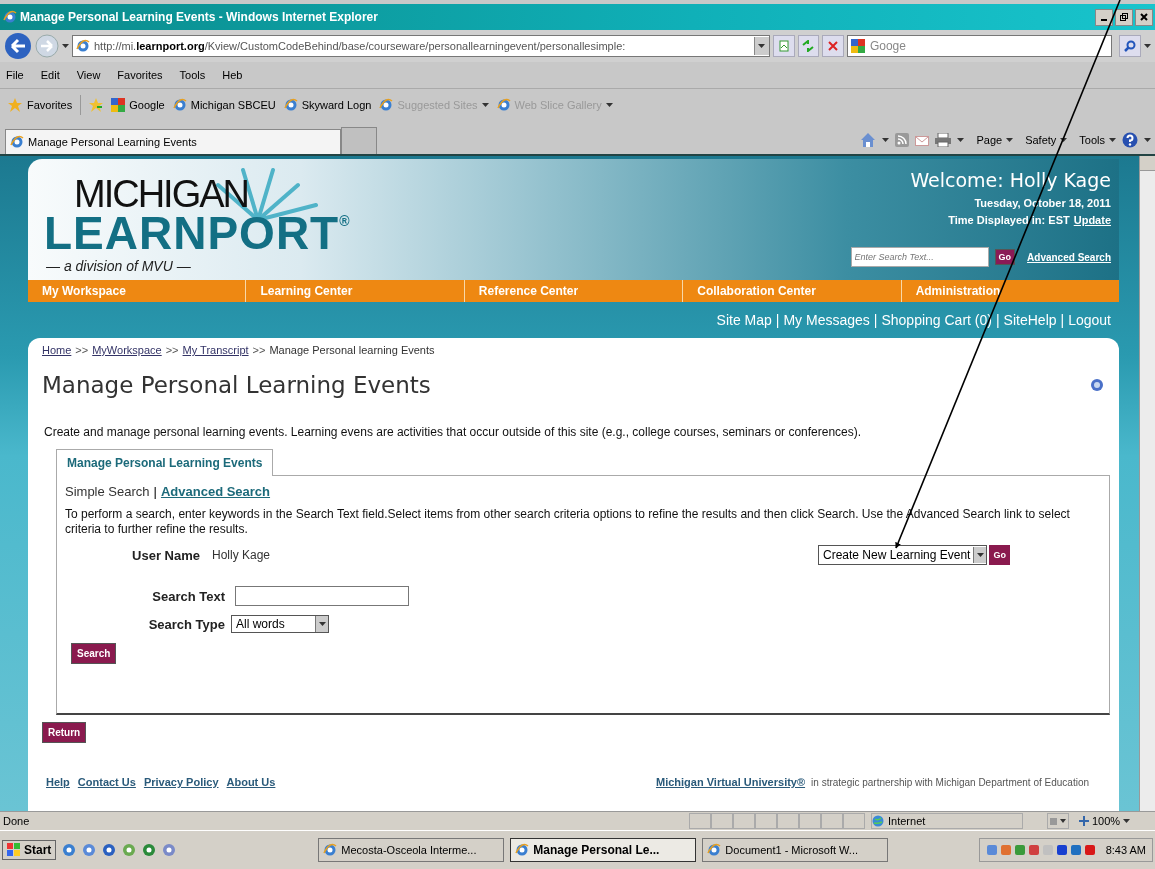 The image size is (1155, 869). Describe the element at coordinates (15, 75) in the screenshot. I see `menu-item: File` at that location.